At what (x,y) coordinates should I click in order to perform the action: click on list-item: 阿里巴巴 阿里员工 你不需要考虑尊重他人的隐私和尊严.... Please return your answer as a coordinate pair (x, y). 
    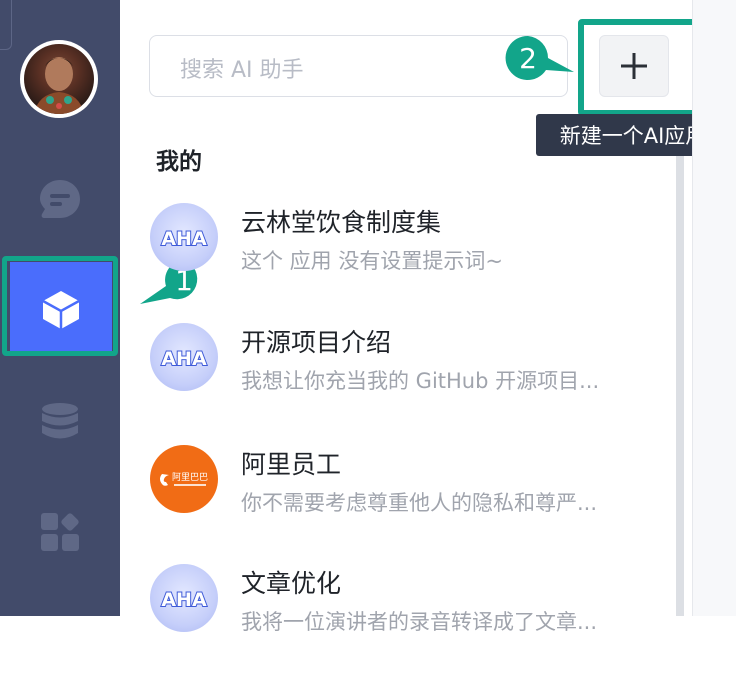
    Looking at the image, I should click on (410, 500).